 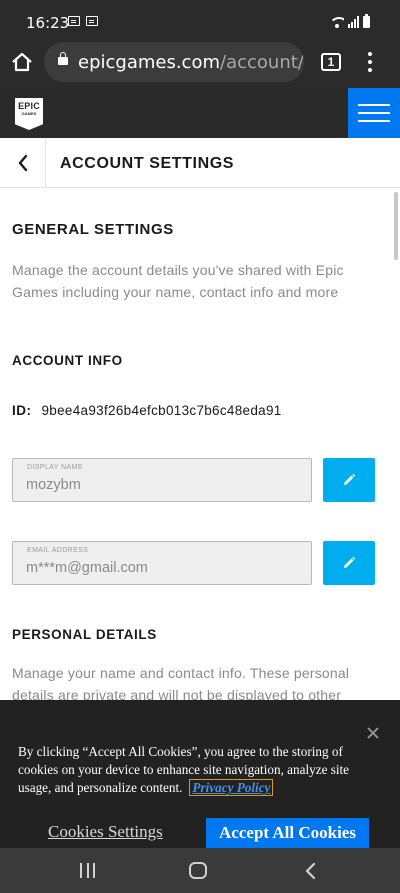 I want to click on tab-switcher-button: 1, so click(x=331, y=62).